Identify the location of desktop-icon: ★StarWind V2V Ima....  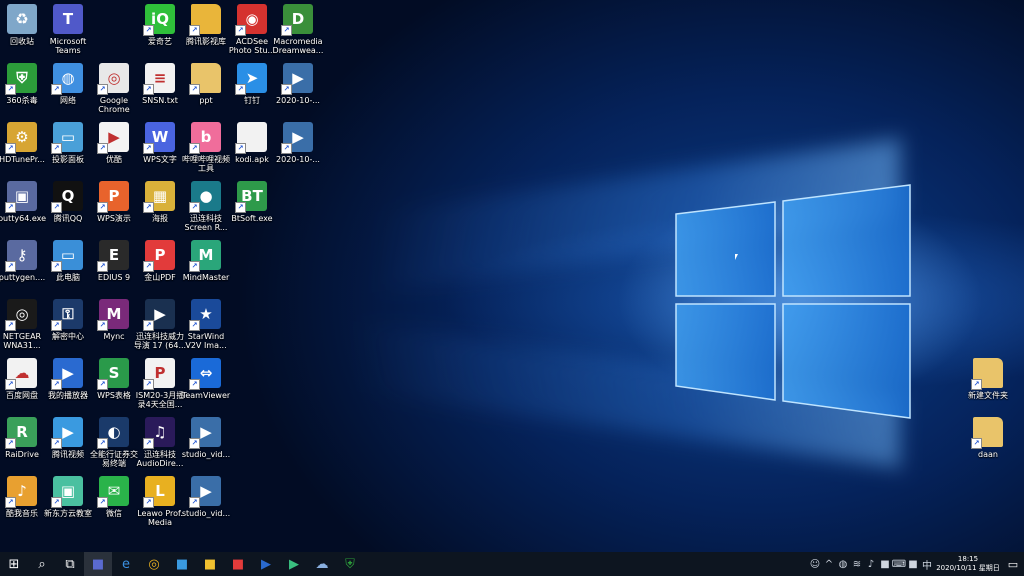
(206, 324).